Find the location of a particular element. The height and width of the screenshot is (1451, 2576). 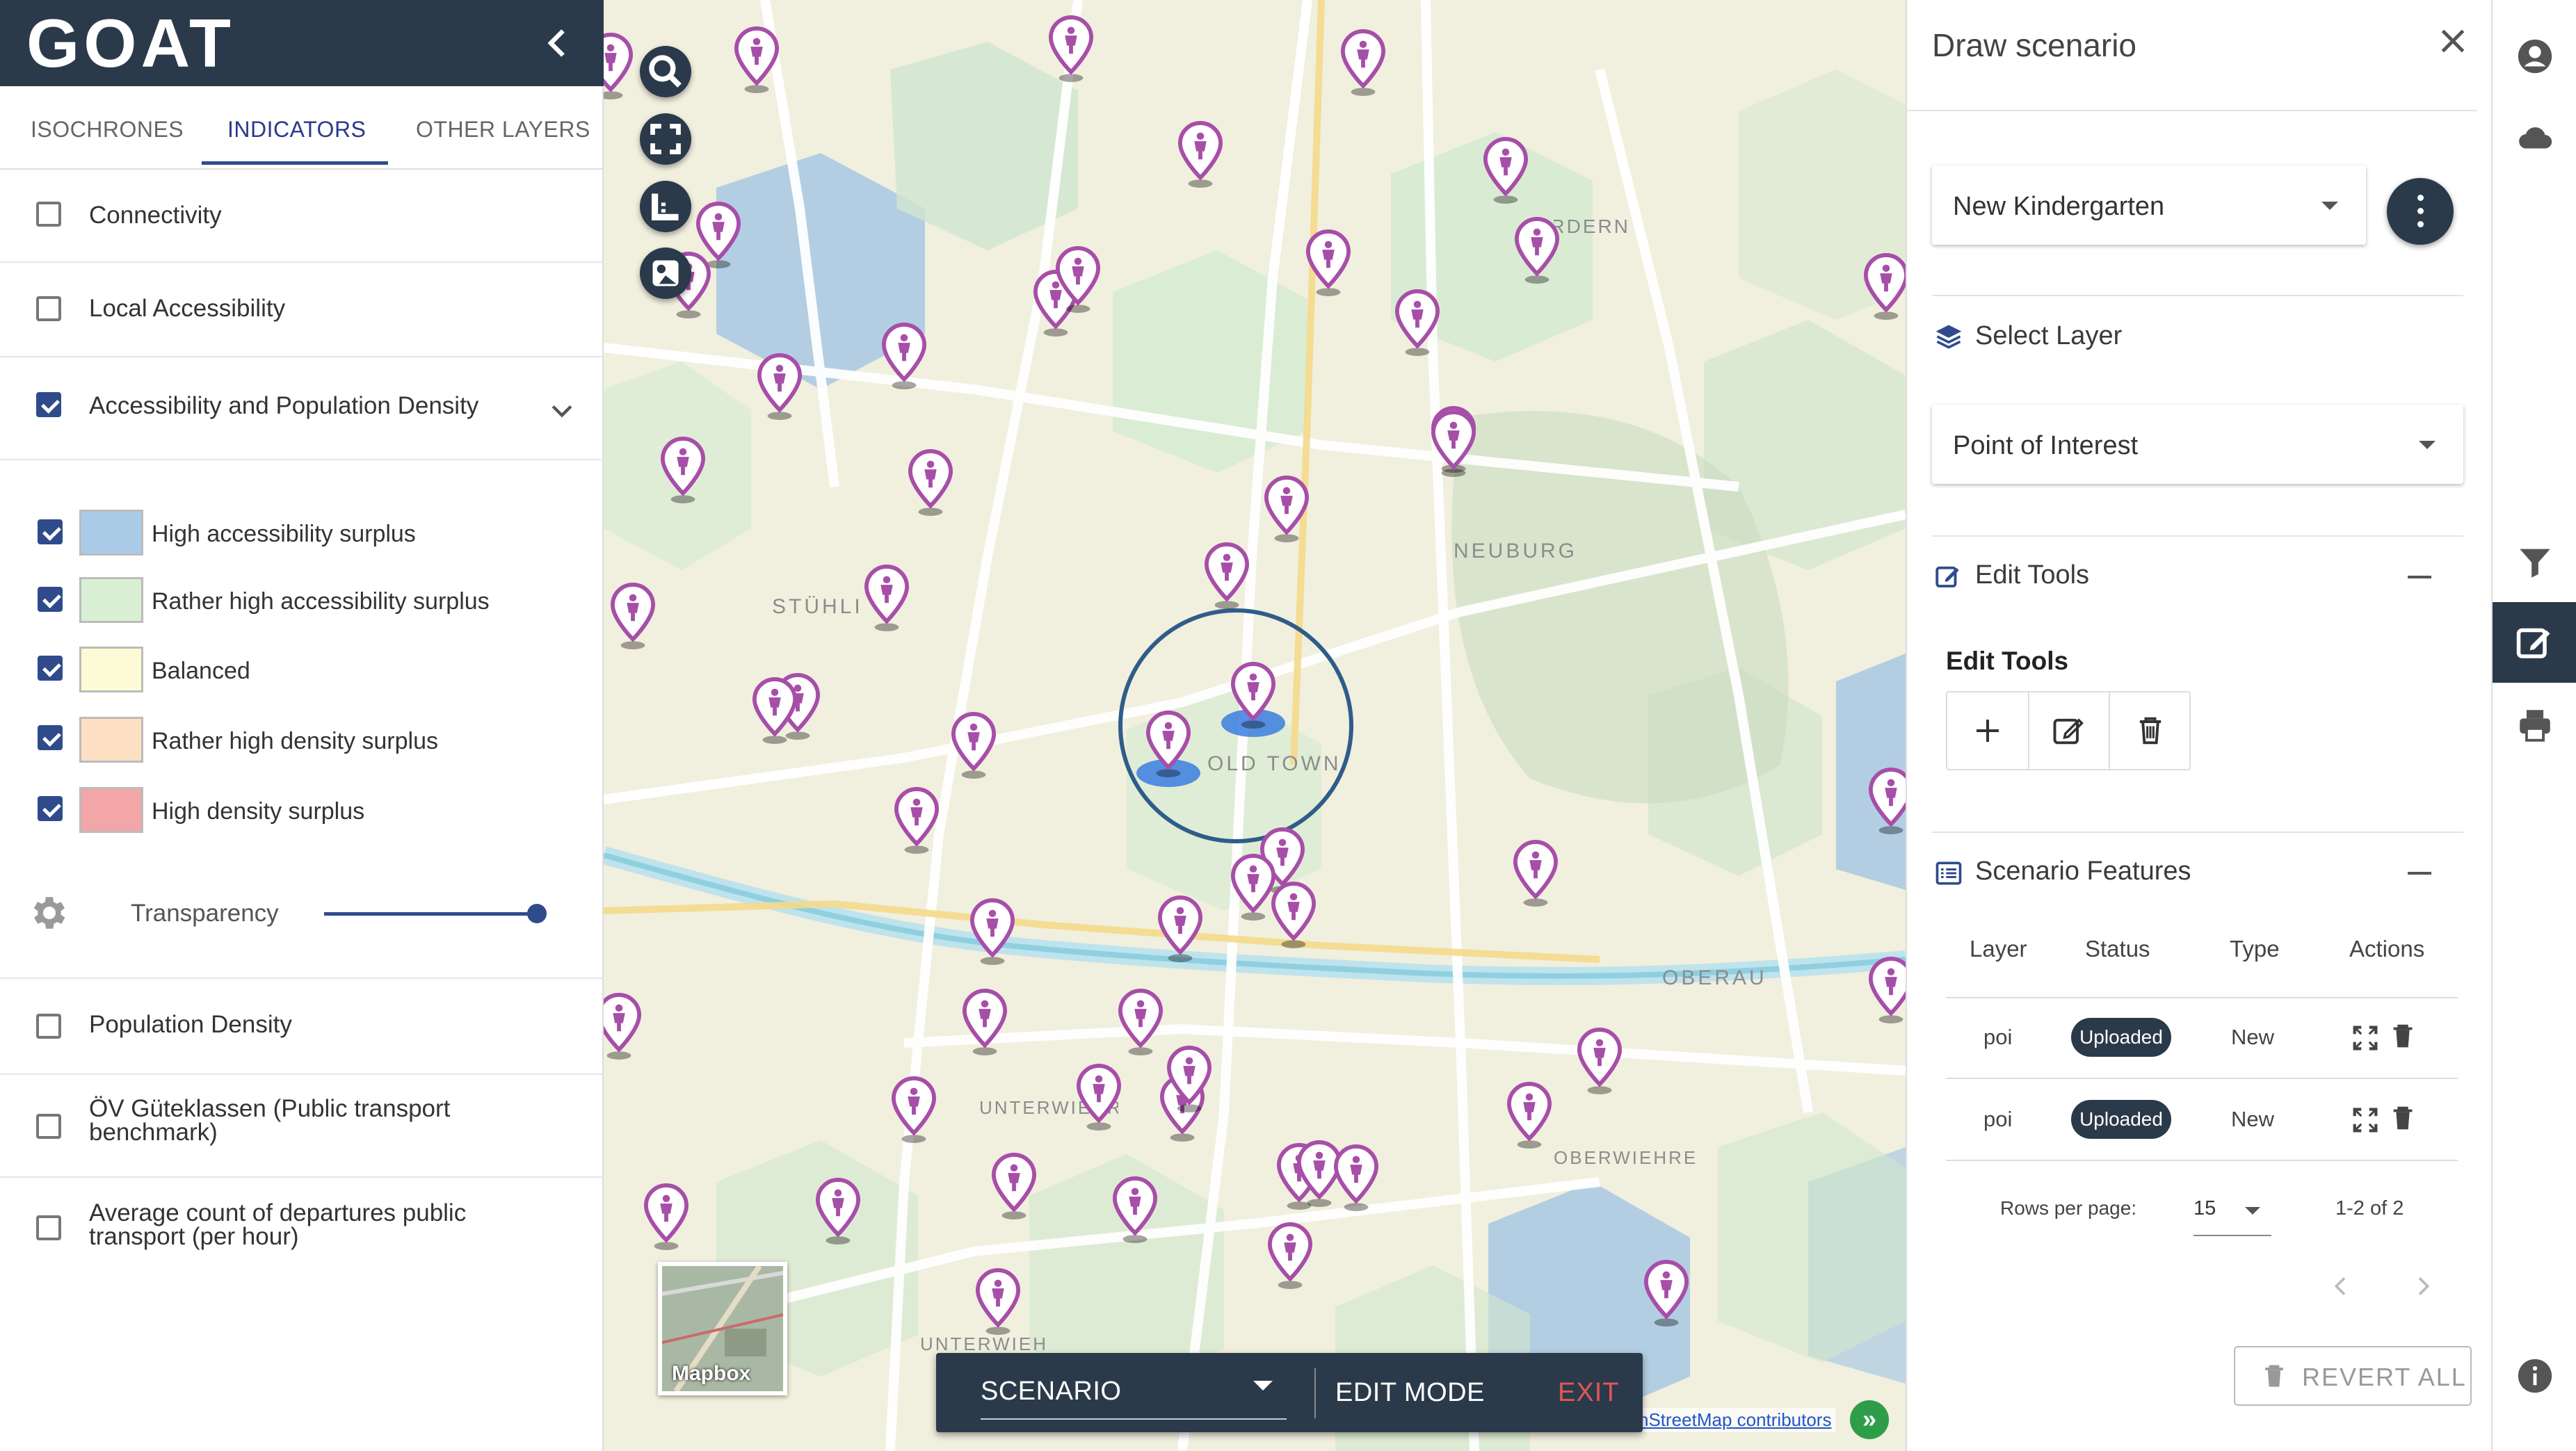

draw-scenario-rail-button is located at coordinates (2534, 642).